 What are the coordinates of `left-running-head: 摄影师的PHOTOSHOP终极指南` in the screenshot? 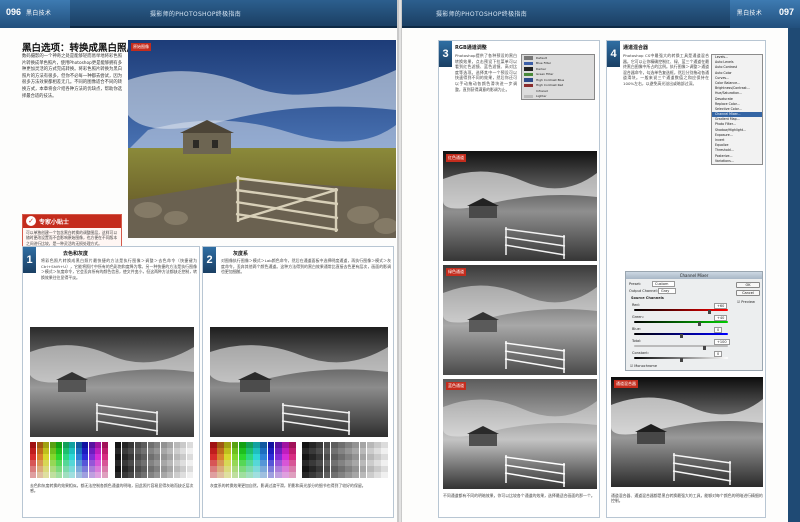 It's located at (196, 14).